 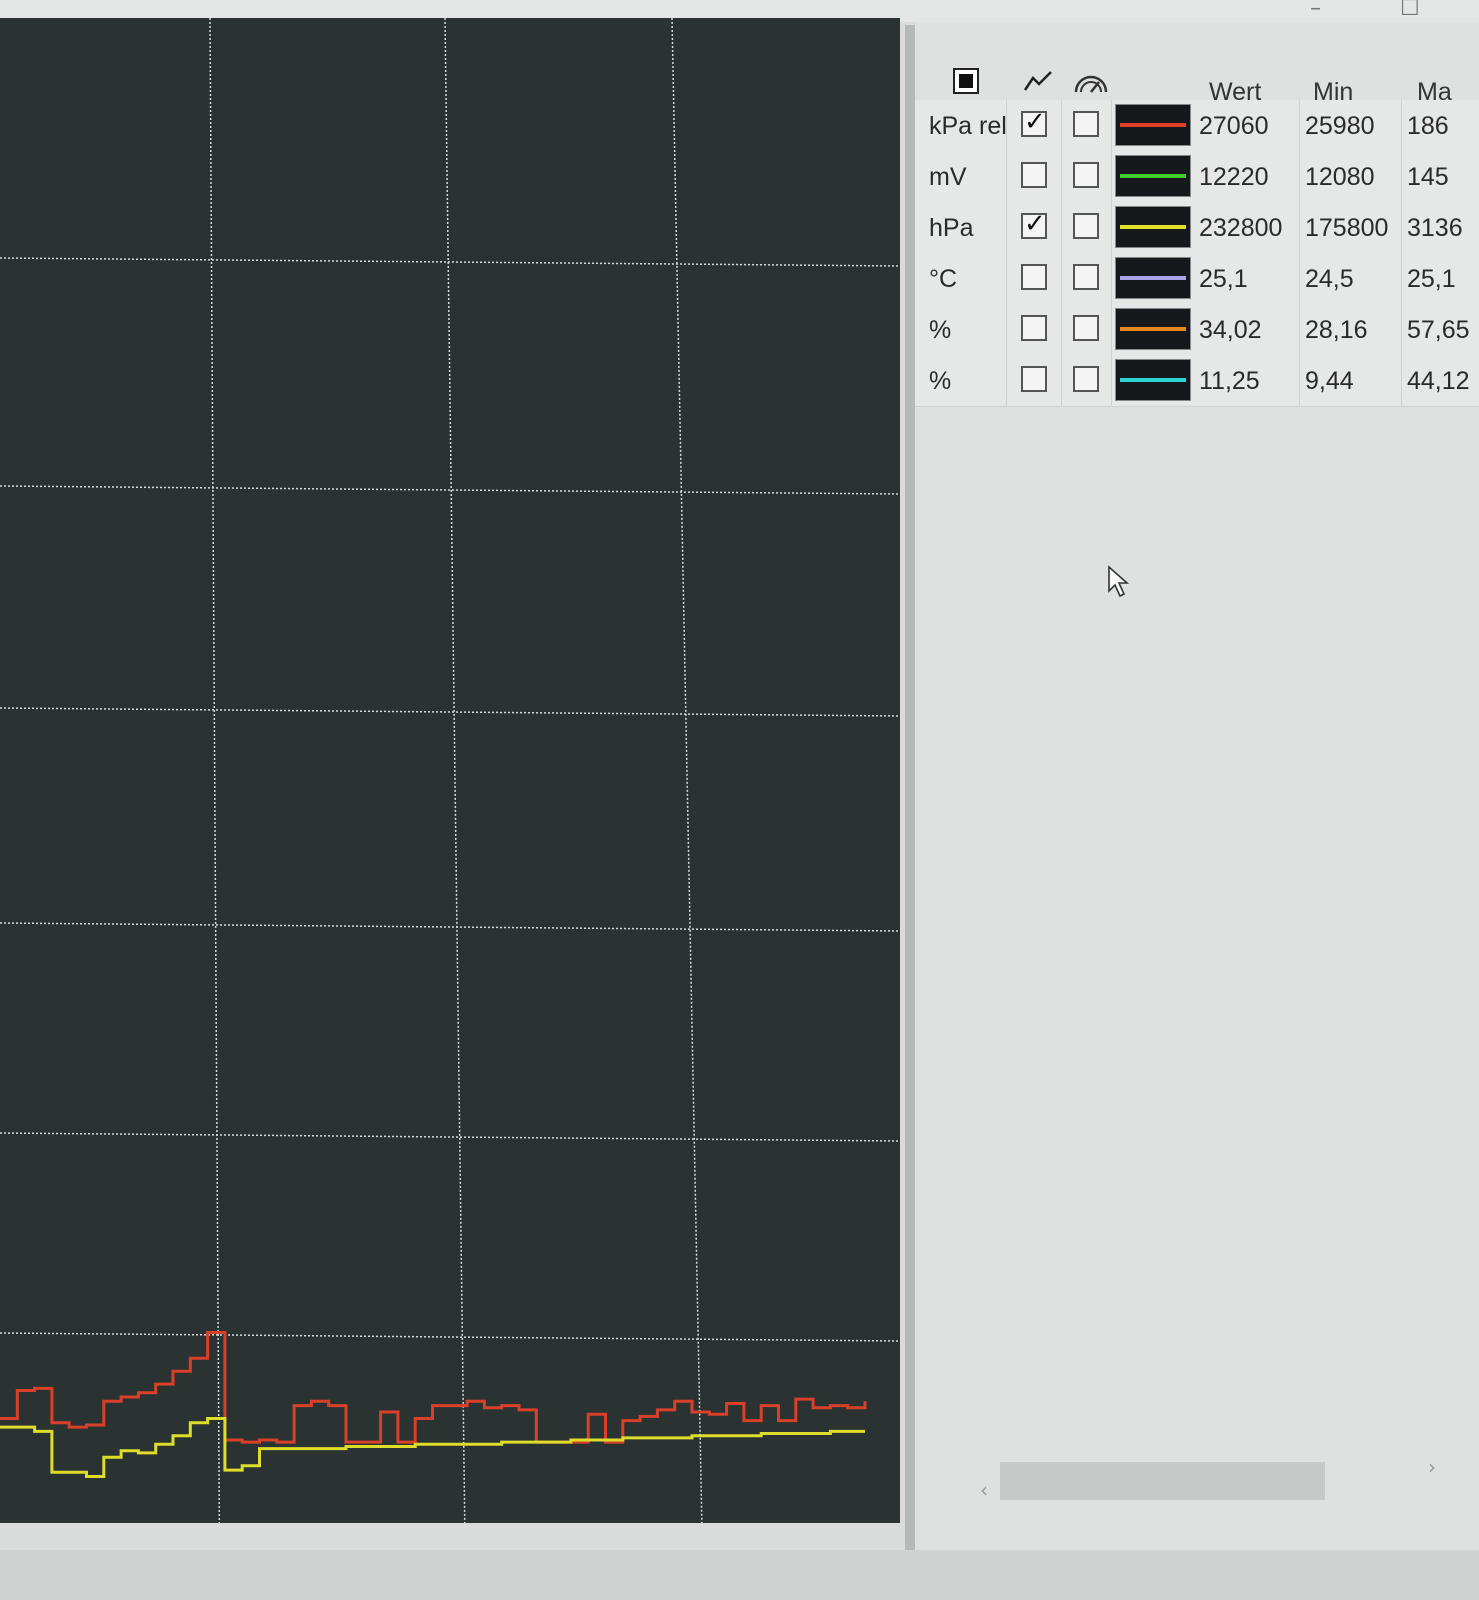 I want to click on value-max: 44,12, so click(x=1438, y=381).